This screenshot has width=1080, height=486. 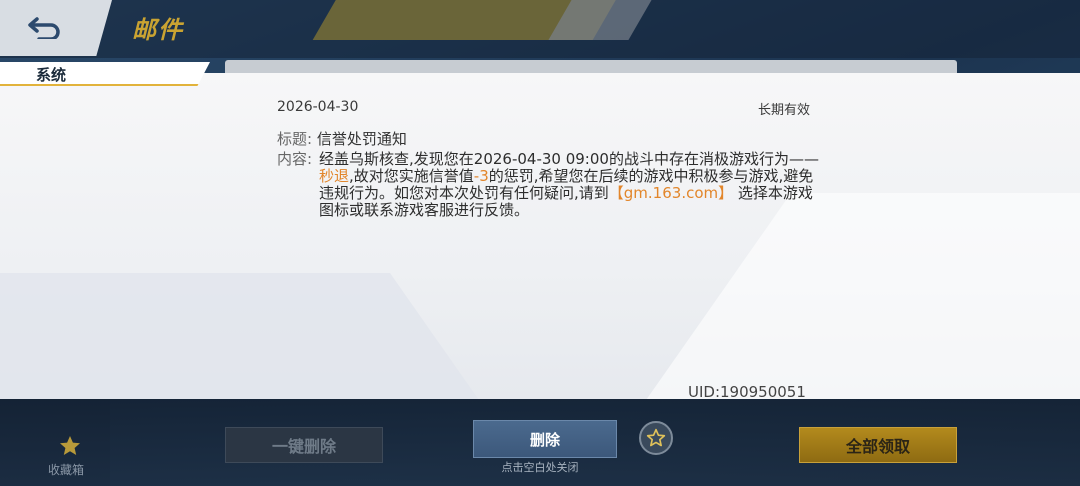 I want to click on star-icon, so click(x=70, y=445).